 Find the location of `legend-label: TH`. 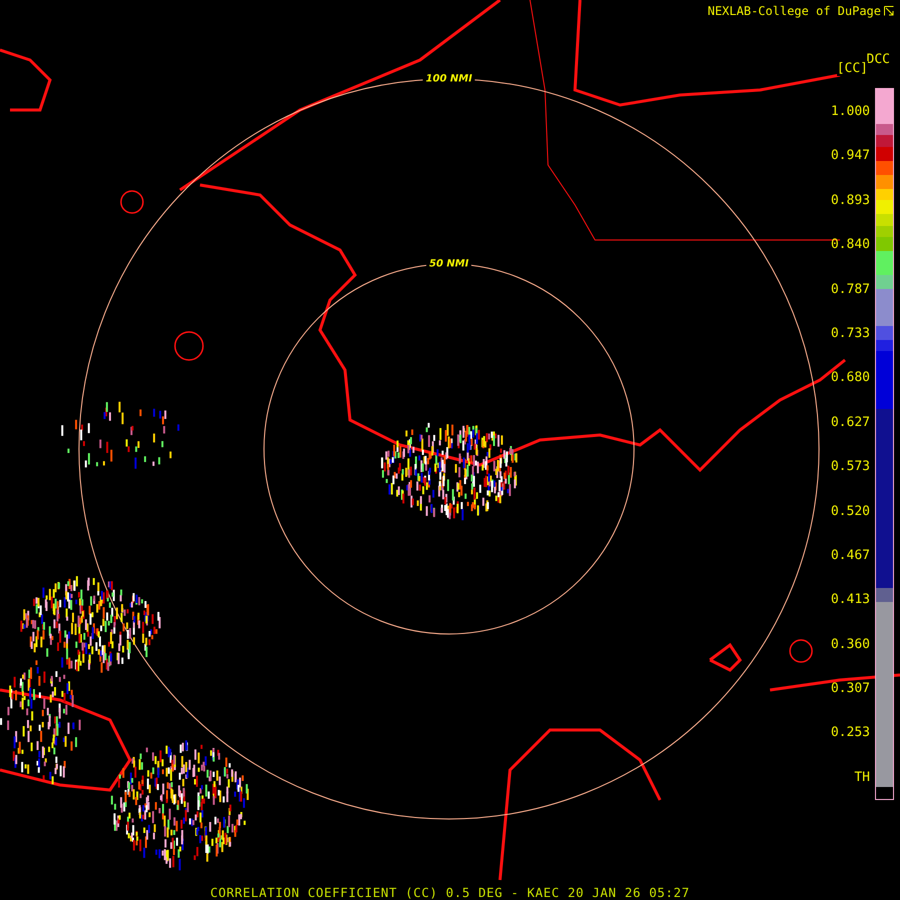

legend-label: TH is located at coordinates (862, 778).